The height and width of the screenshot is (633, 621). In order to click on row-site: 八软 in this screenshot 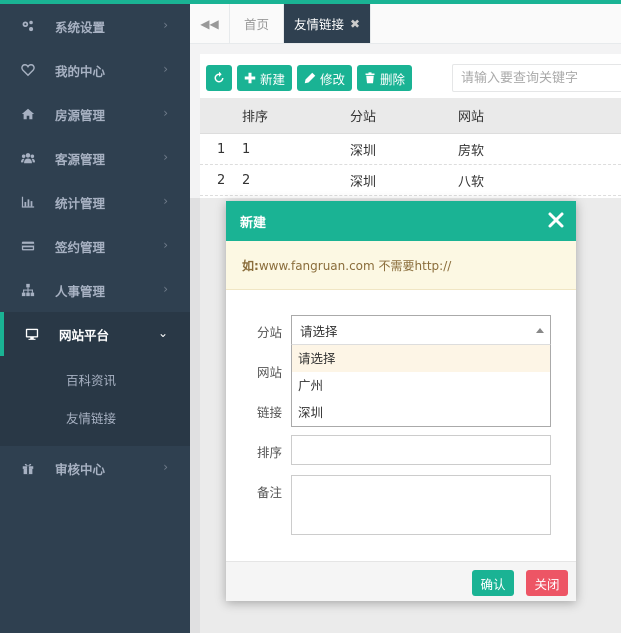, I will do `click(471, 182)`.